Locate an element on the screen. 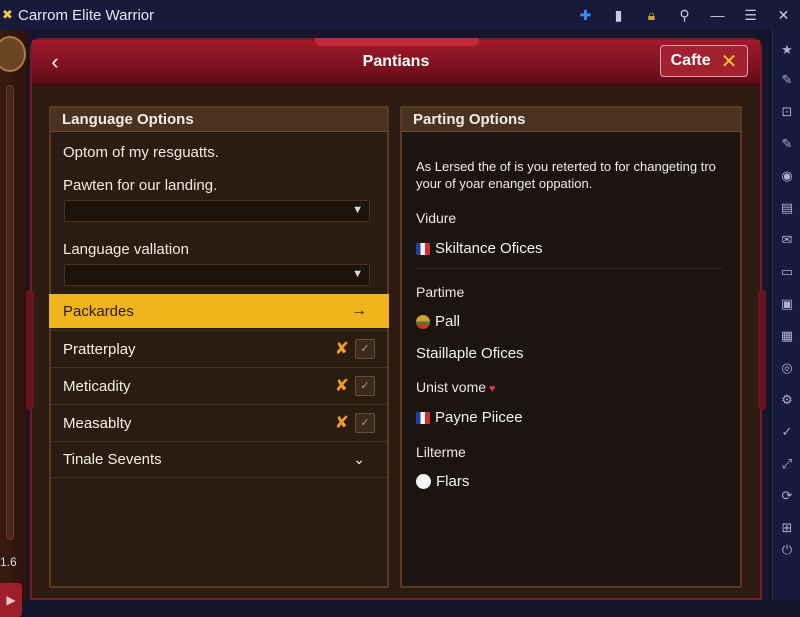  unist-vome-label: Unist vome ♥ is located at coordinates (456, 387).